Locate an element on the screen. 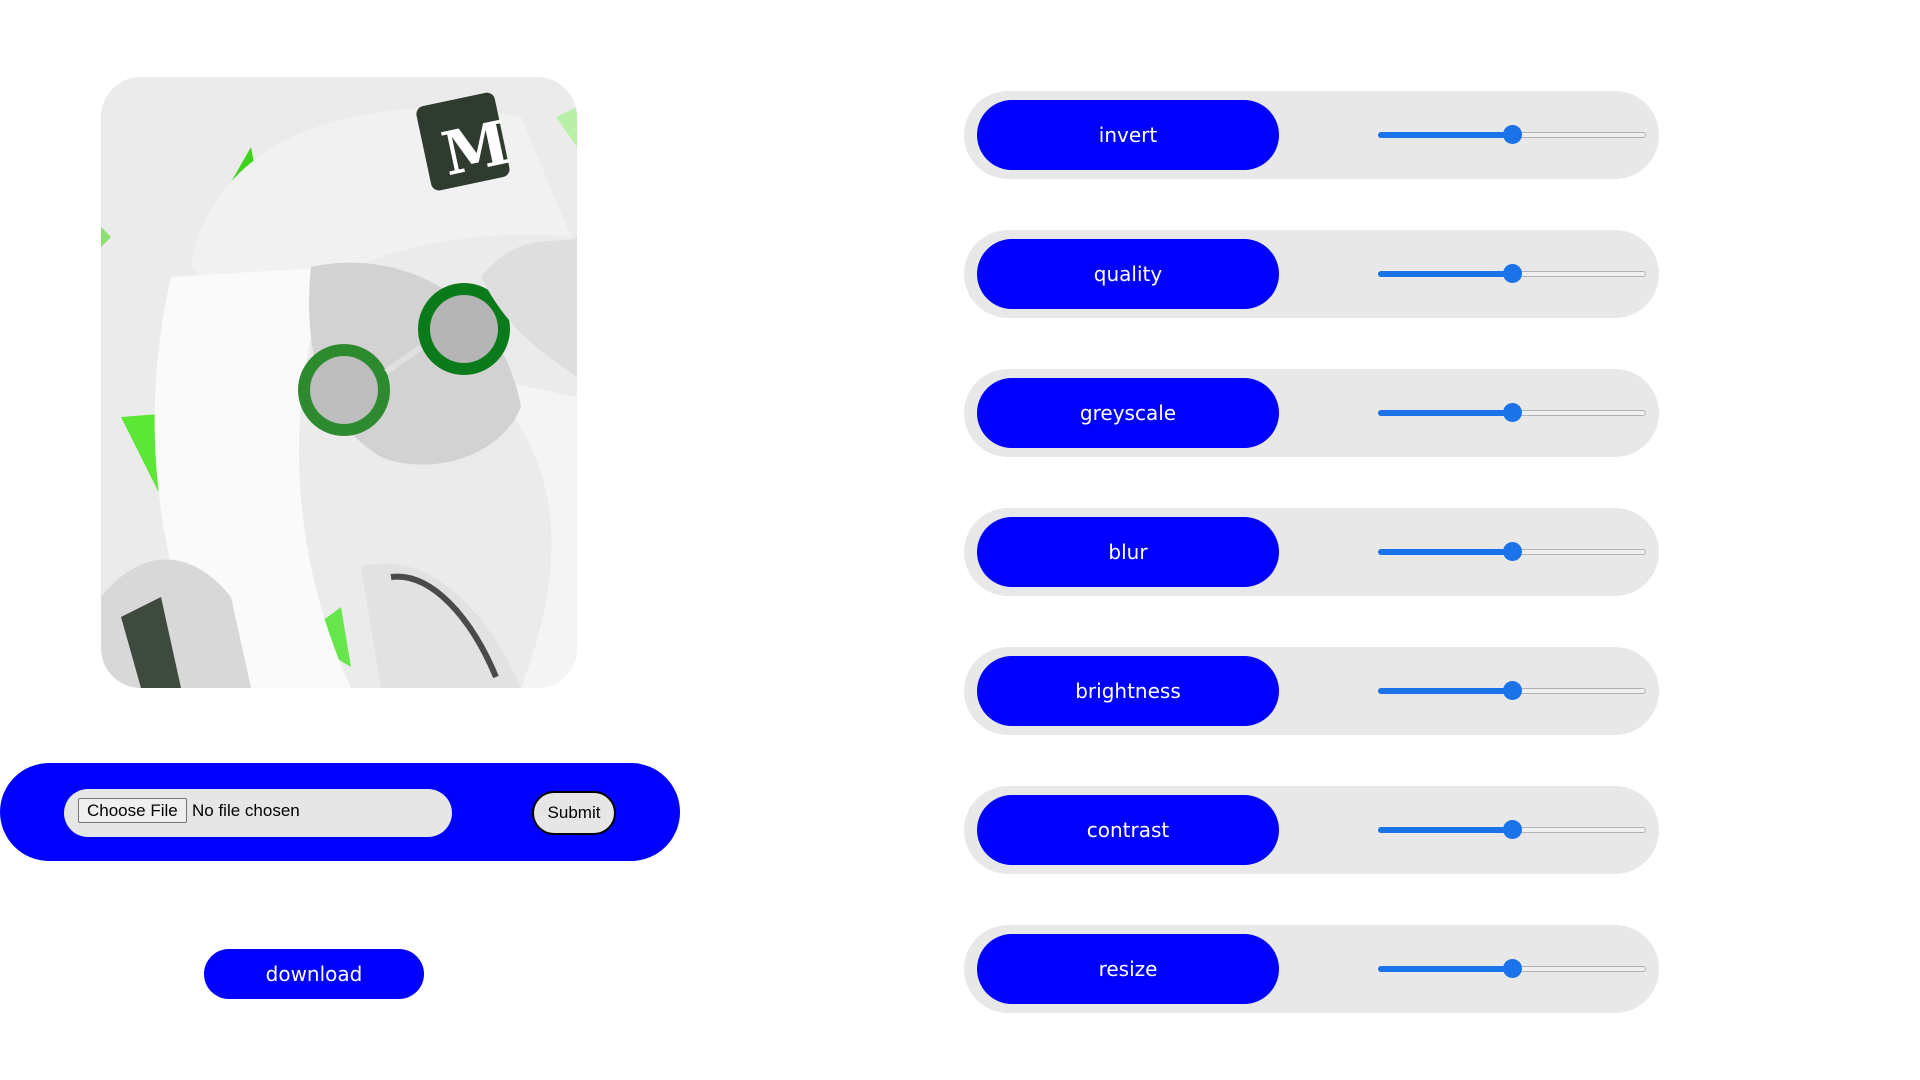 The width and height of the screenshot is (1920, 1080). choose-file-button: Choose File is located at coordinates (132, 810).